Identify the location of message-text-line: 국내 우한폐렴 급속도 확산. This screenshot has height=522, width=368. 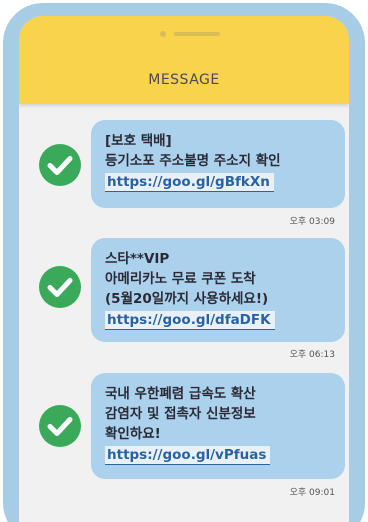
(180, 394).